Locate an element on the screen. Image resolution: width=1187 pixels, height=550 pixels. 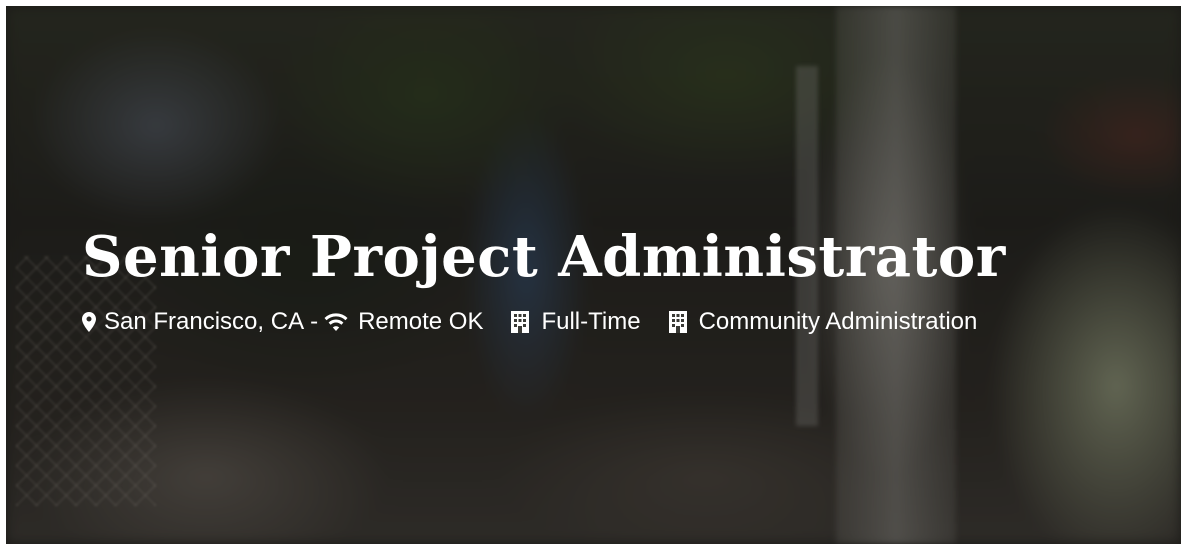
department-text: Community Administration is located at coordinates (838, 321).